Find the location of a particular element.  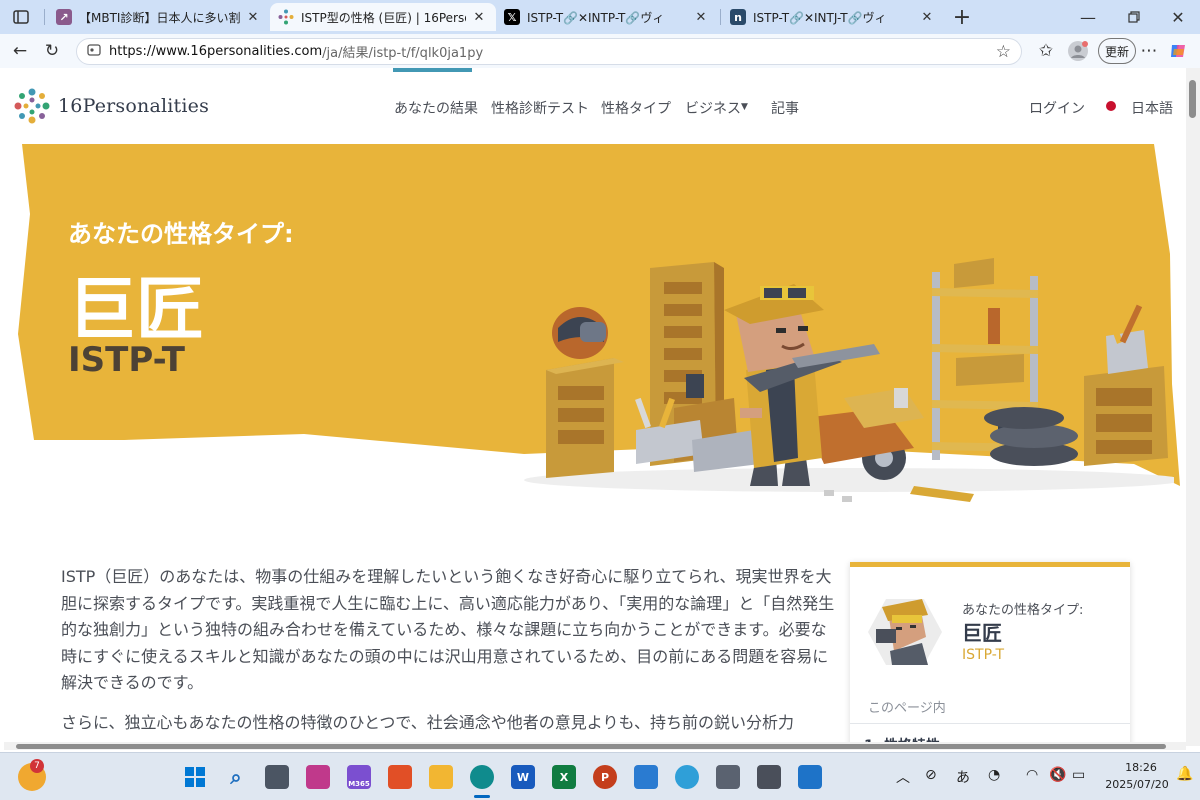

tab-title: ISTP-T🔗✕INTJ-T🔗ヴィ is located at coordinates (820, 17).